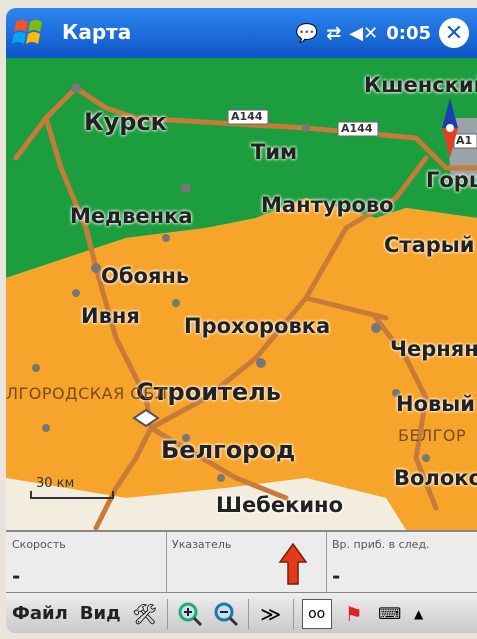 The image size is (477, 639). What do you see at coordinates (30, 33) in the screenshot?
I see `windows-start-icon` at bounding box center [30, 33].